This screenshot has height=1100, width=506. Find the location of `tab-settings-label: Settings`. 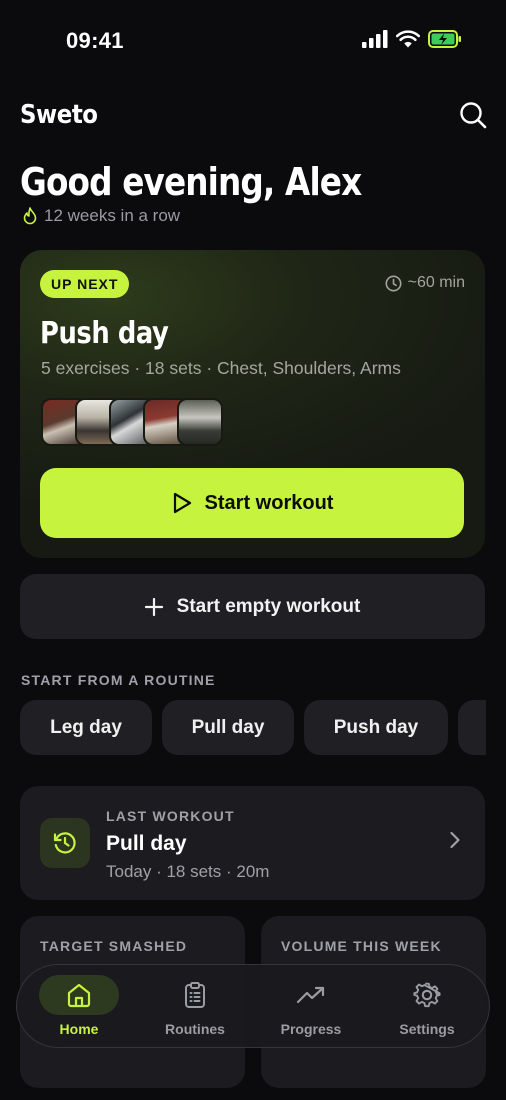

tab-settings-label: Settings is located at coordinates (427, 1029).